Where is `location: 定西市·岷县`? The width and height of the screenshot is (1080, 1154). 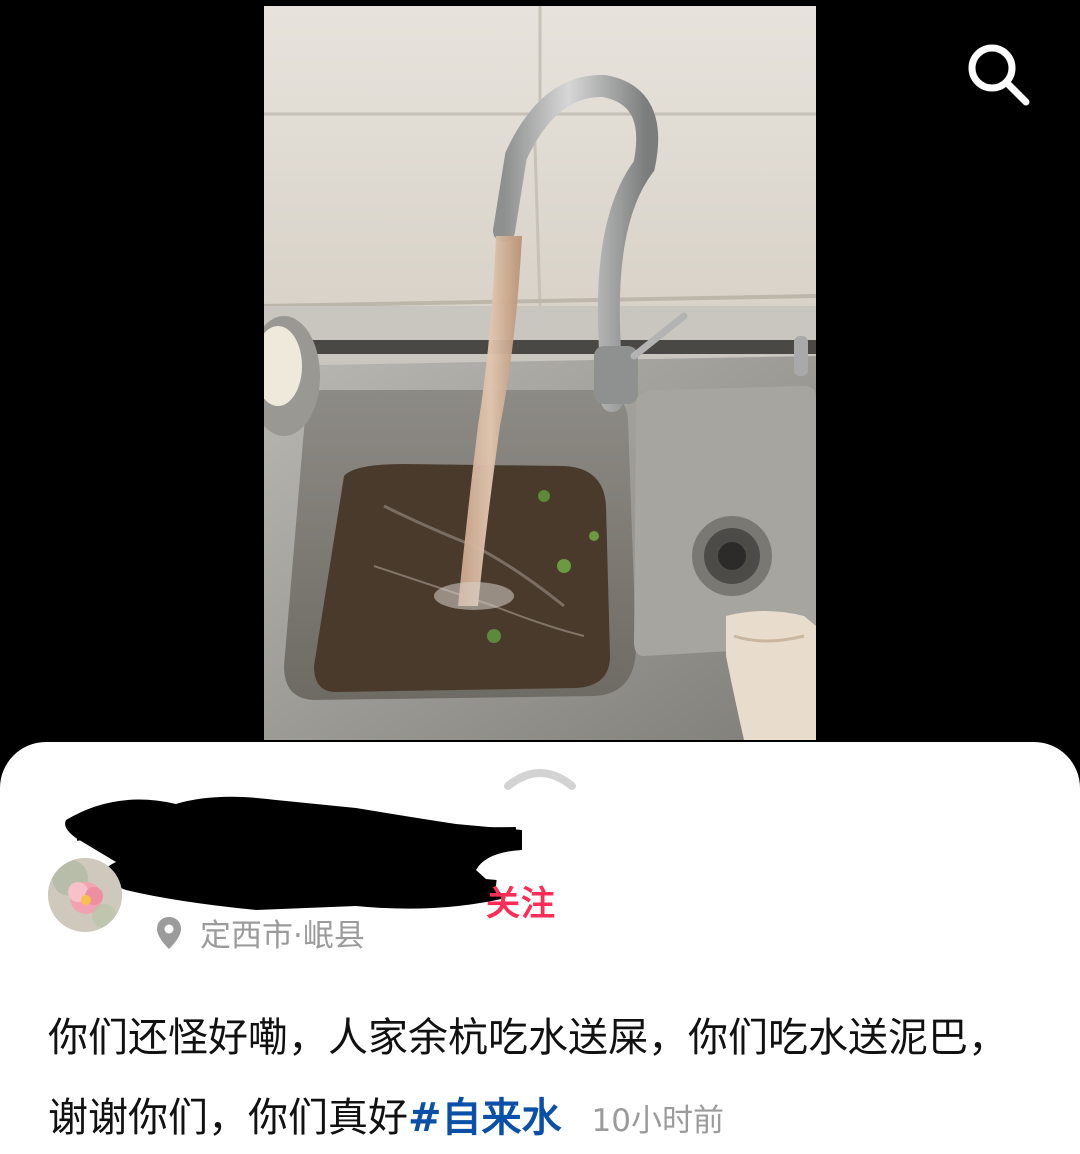
location: 定西市·岷县 is located at coordinates (260, 932).